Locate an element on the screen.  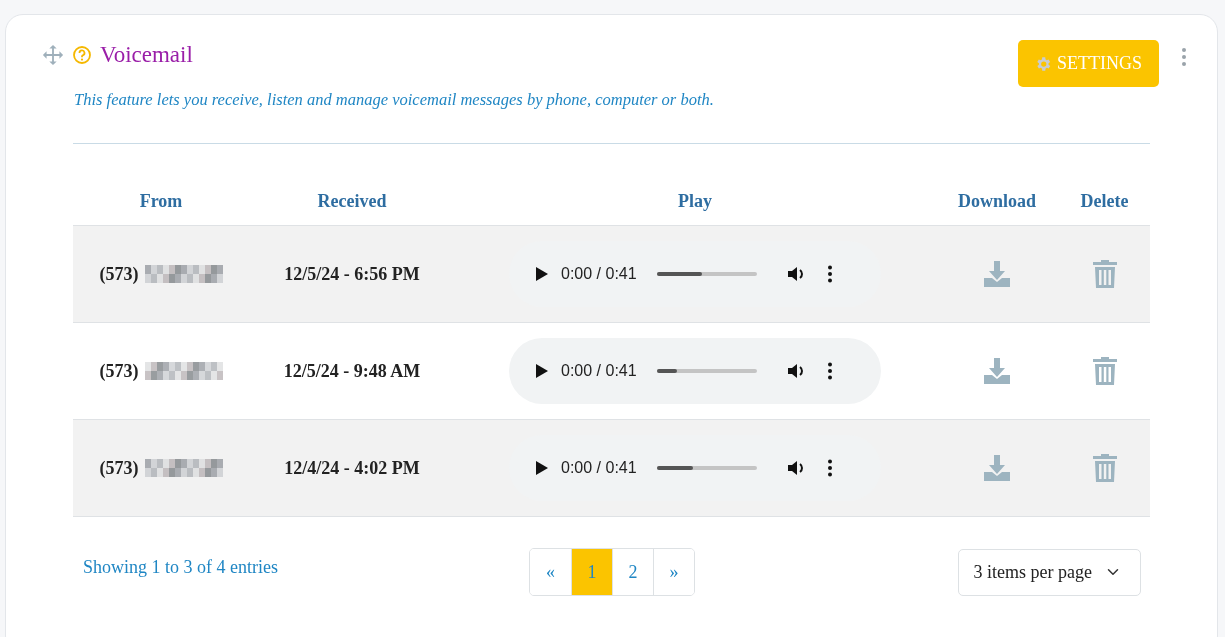
column-header: Delete is located at coordinates (1104, 201).